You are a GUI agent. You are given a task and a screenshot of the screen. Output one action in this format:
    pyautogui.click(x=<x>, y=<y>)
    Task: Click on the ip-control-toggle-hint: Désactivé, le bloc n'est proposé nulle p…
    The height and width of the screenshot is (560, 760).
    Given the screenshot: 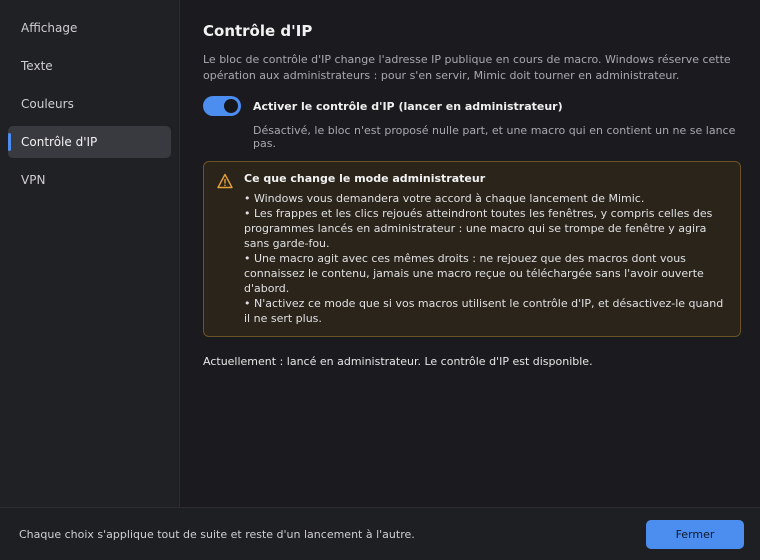 What is the action you would take?
    pyautogui.click(x=494, y=137)
    